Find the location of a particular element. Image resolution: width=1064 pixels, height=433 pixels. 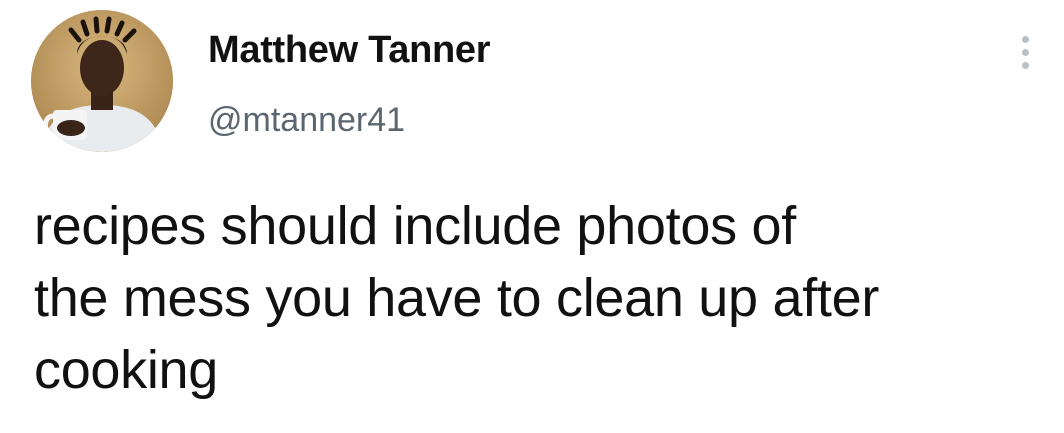

tweet-text-line: the mess you have to clean up after is located at coordinates (457, 298).